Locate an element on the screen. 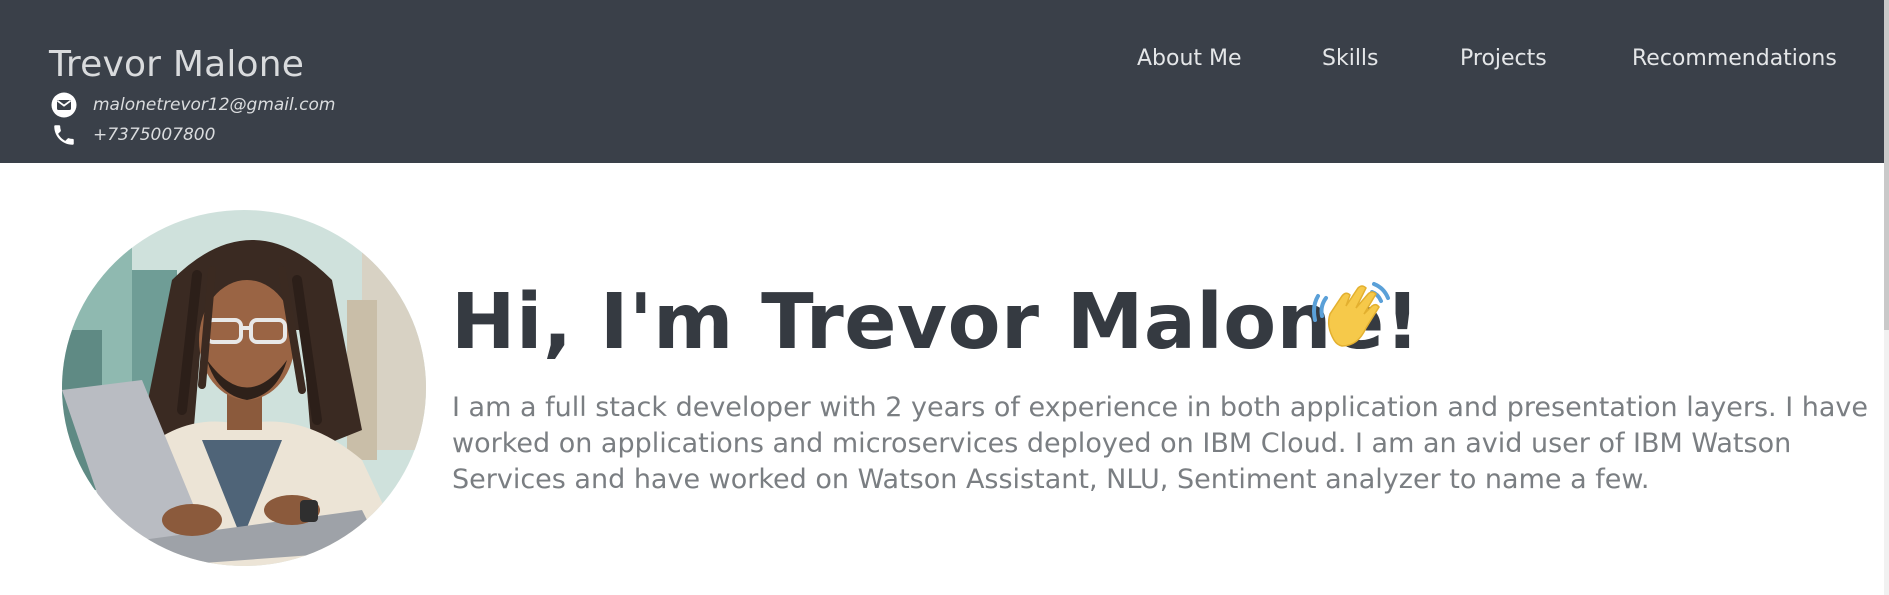 The image size is (1889, 595). nav-skills: Skills is located at coordinates (1350, 58).